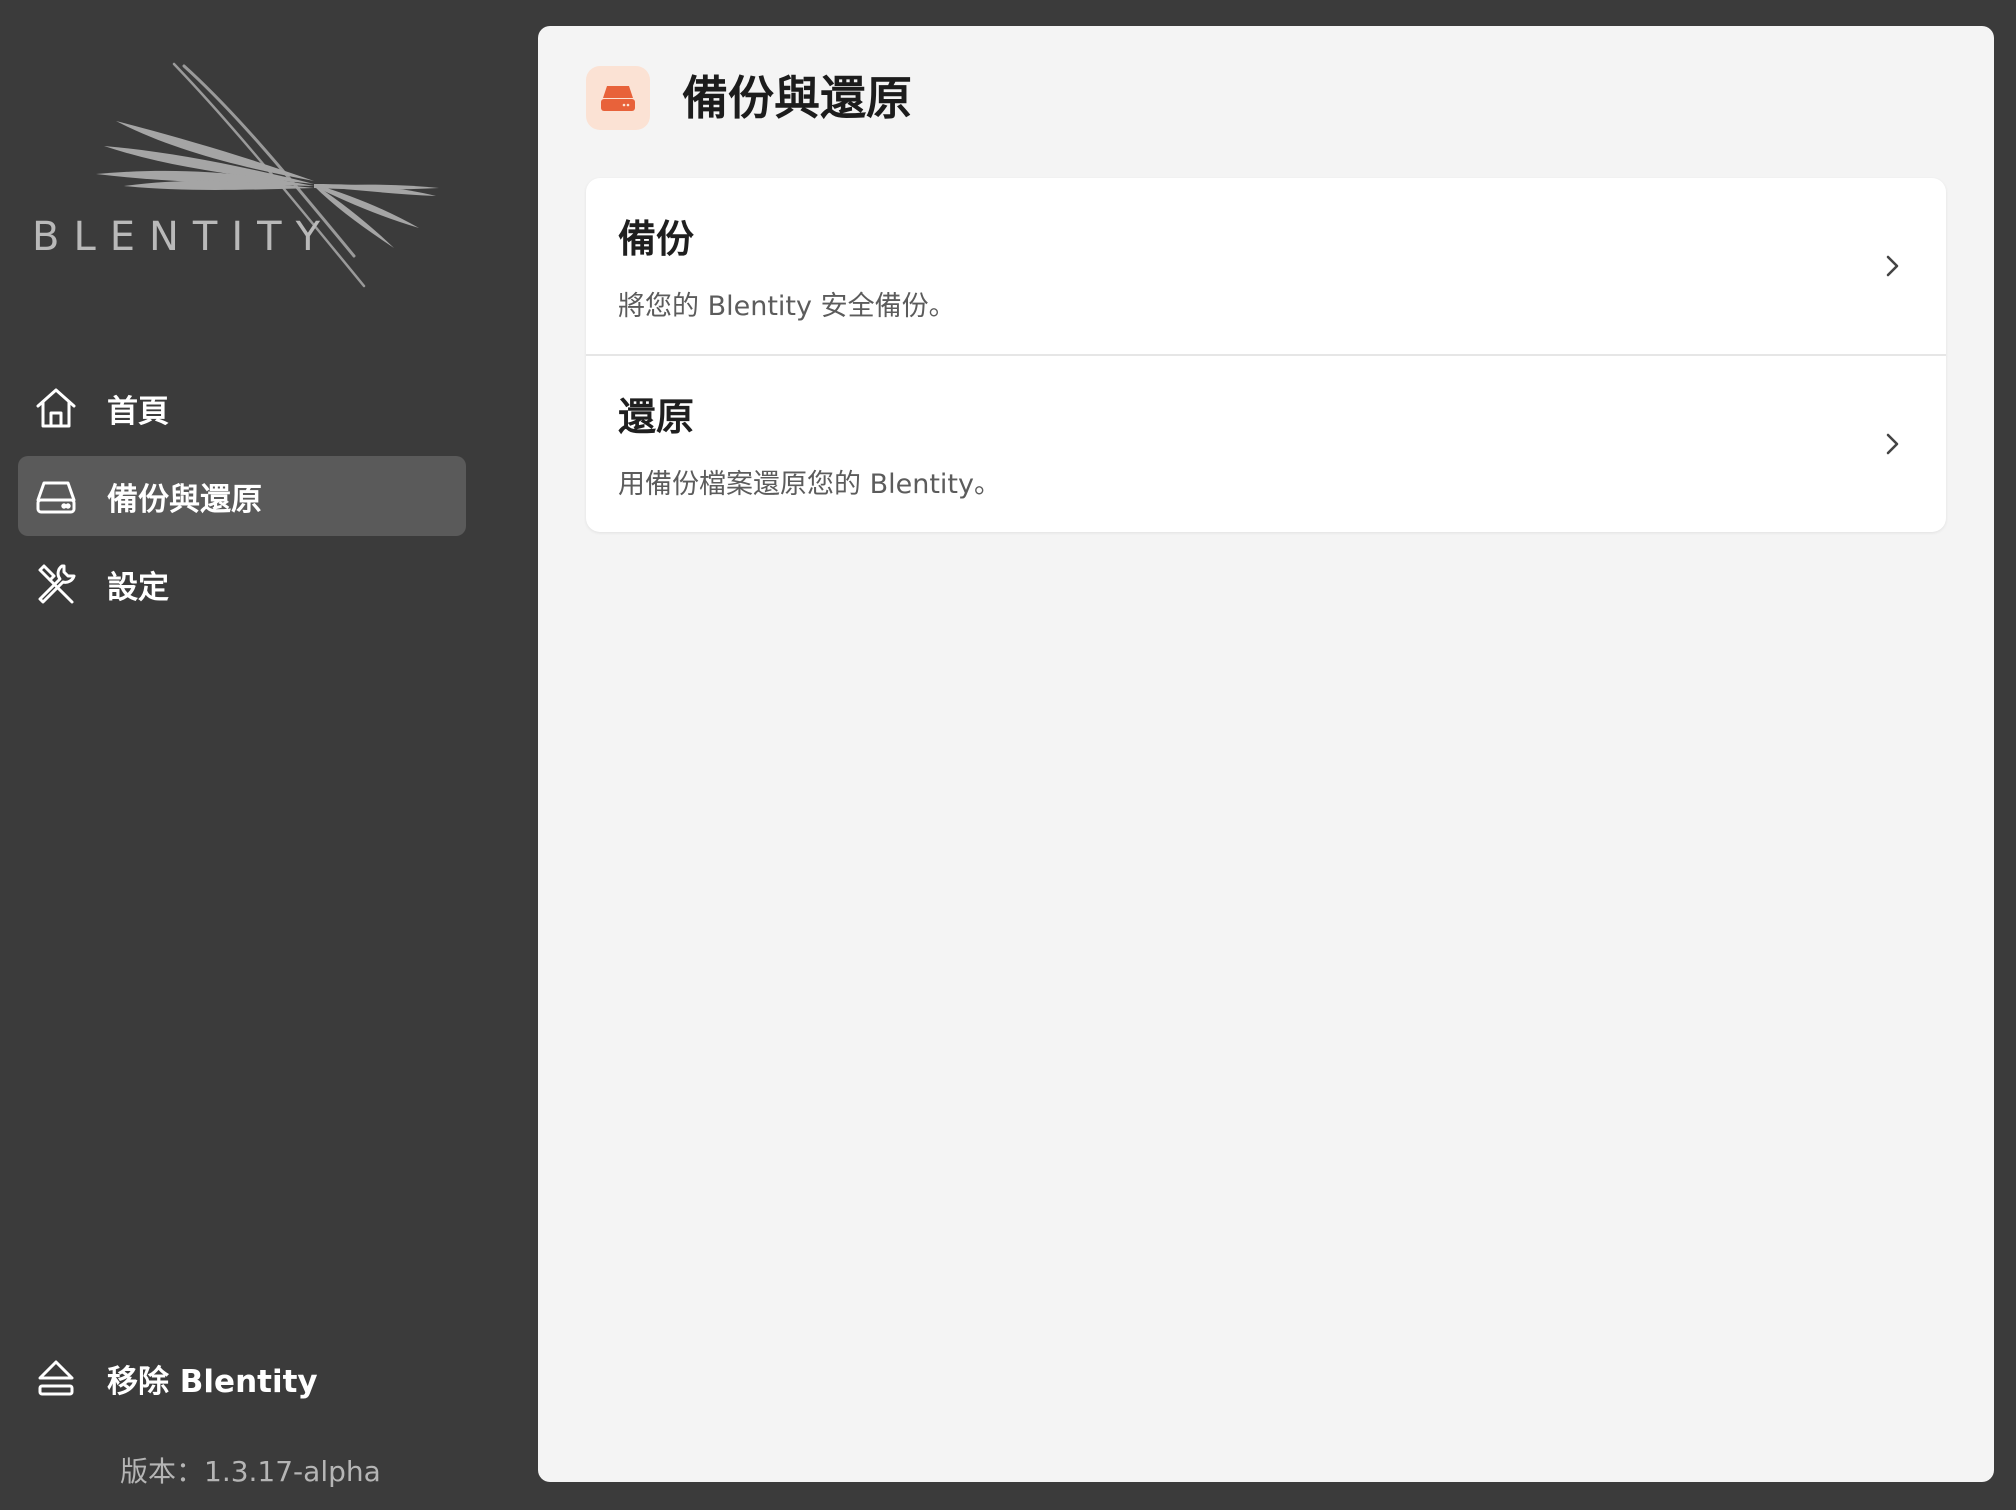  I want to click on logo-wordmark: BLENTITY, so click(183, 237).